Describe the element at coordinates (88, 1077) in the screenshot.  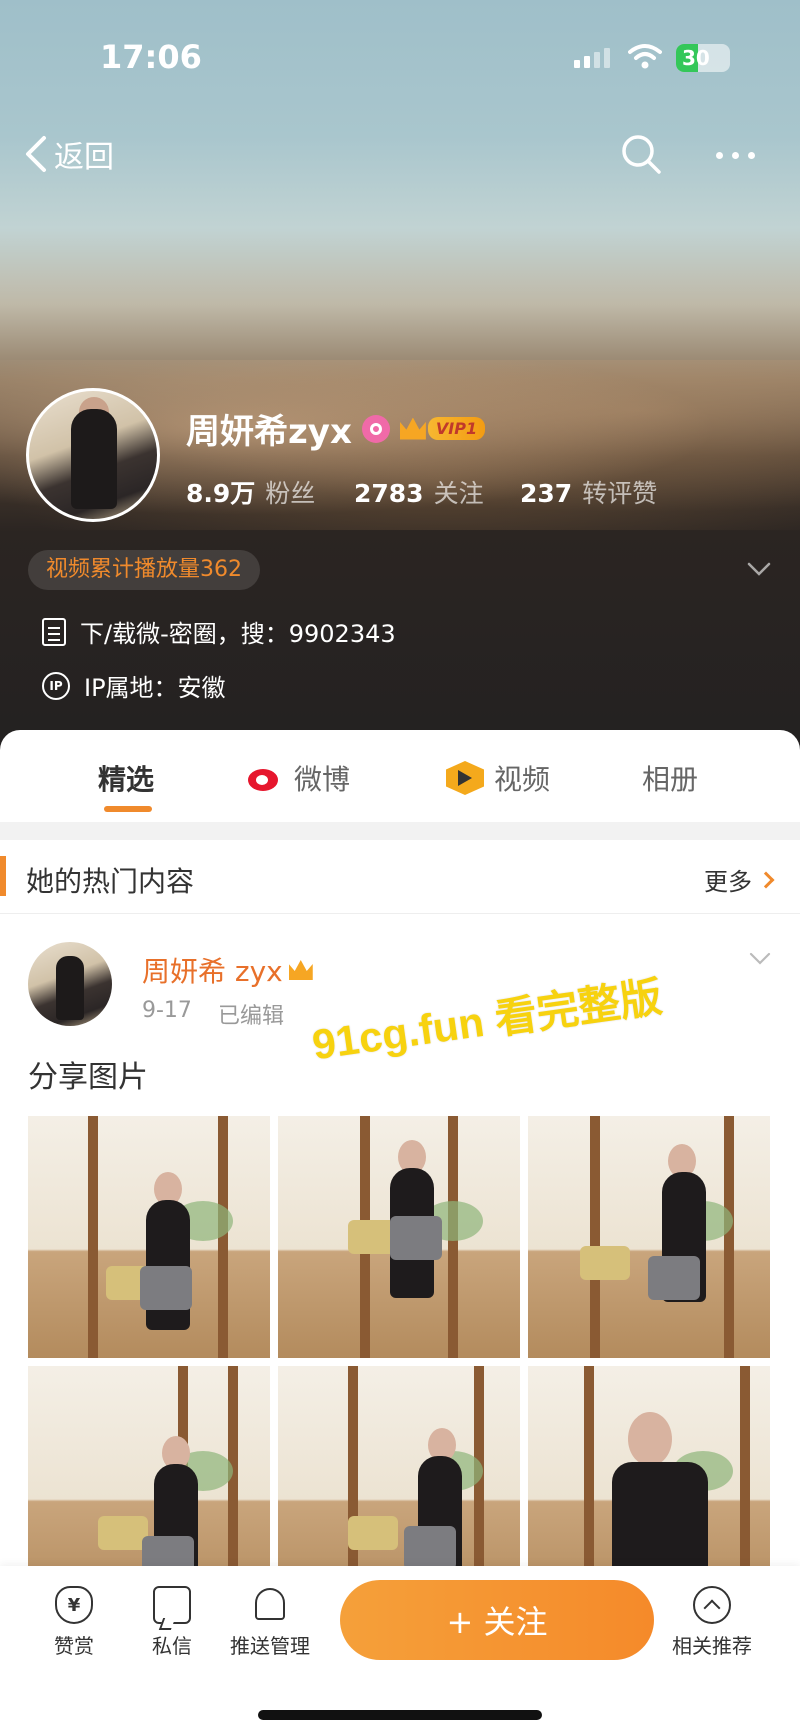
I see `post-text: 分享图片` at that location.